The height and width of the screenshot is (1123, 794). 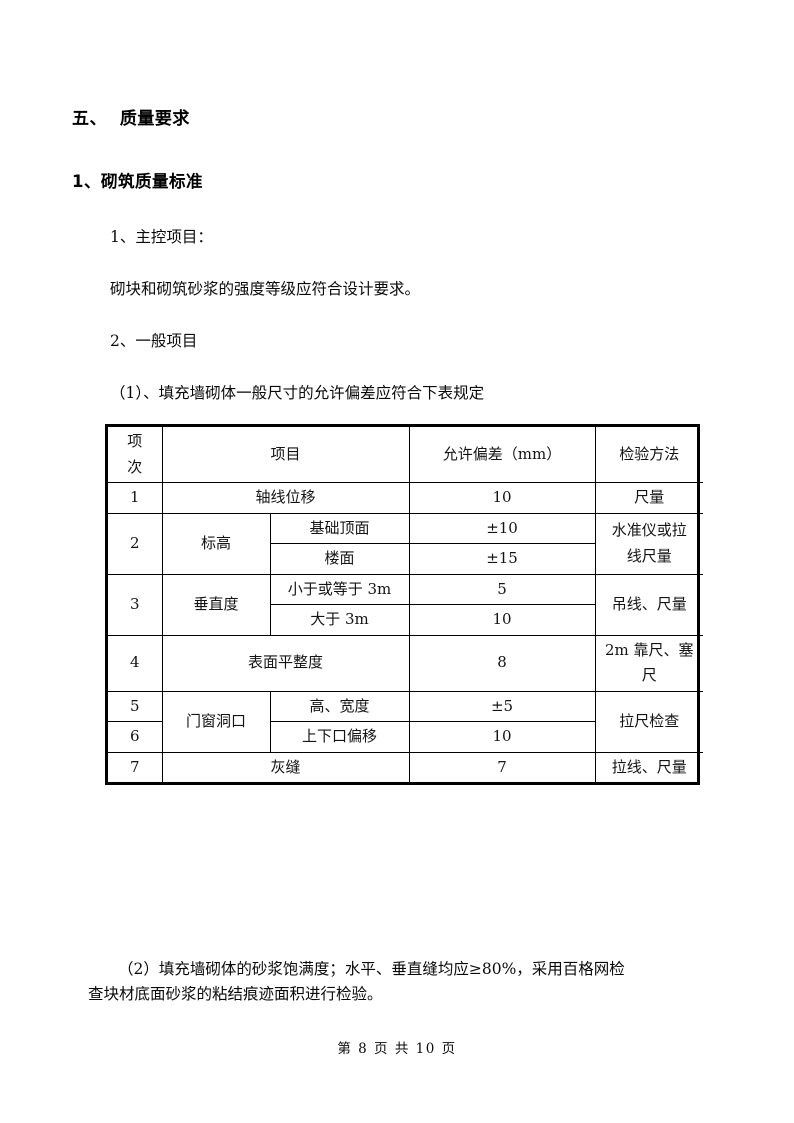 What do you see at coordinates (216, 604) in the screenshot?
I see `cell-item: 垂直度` at bounding box center [216, 604].